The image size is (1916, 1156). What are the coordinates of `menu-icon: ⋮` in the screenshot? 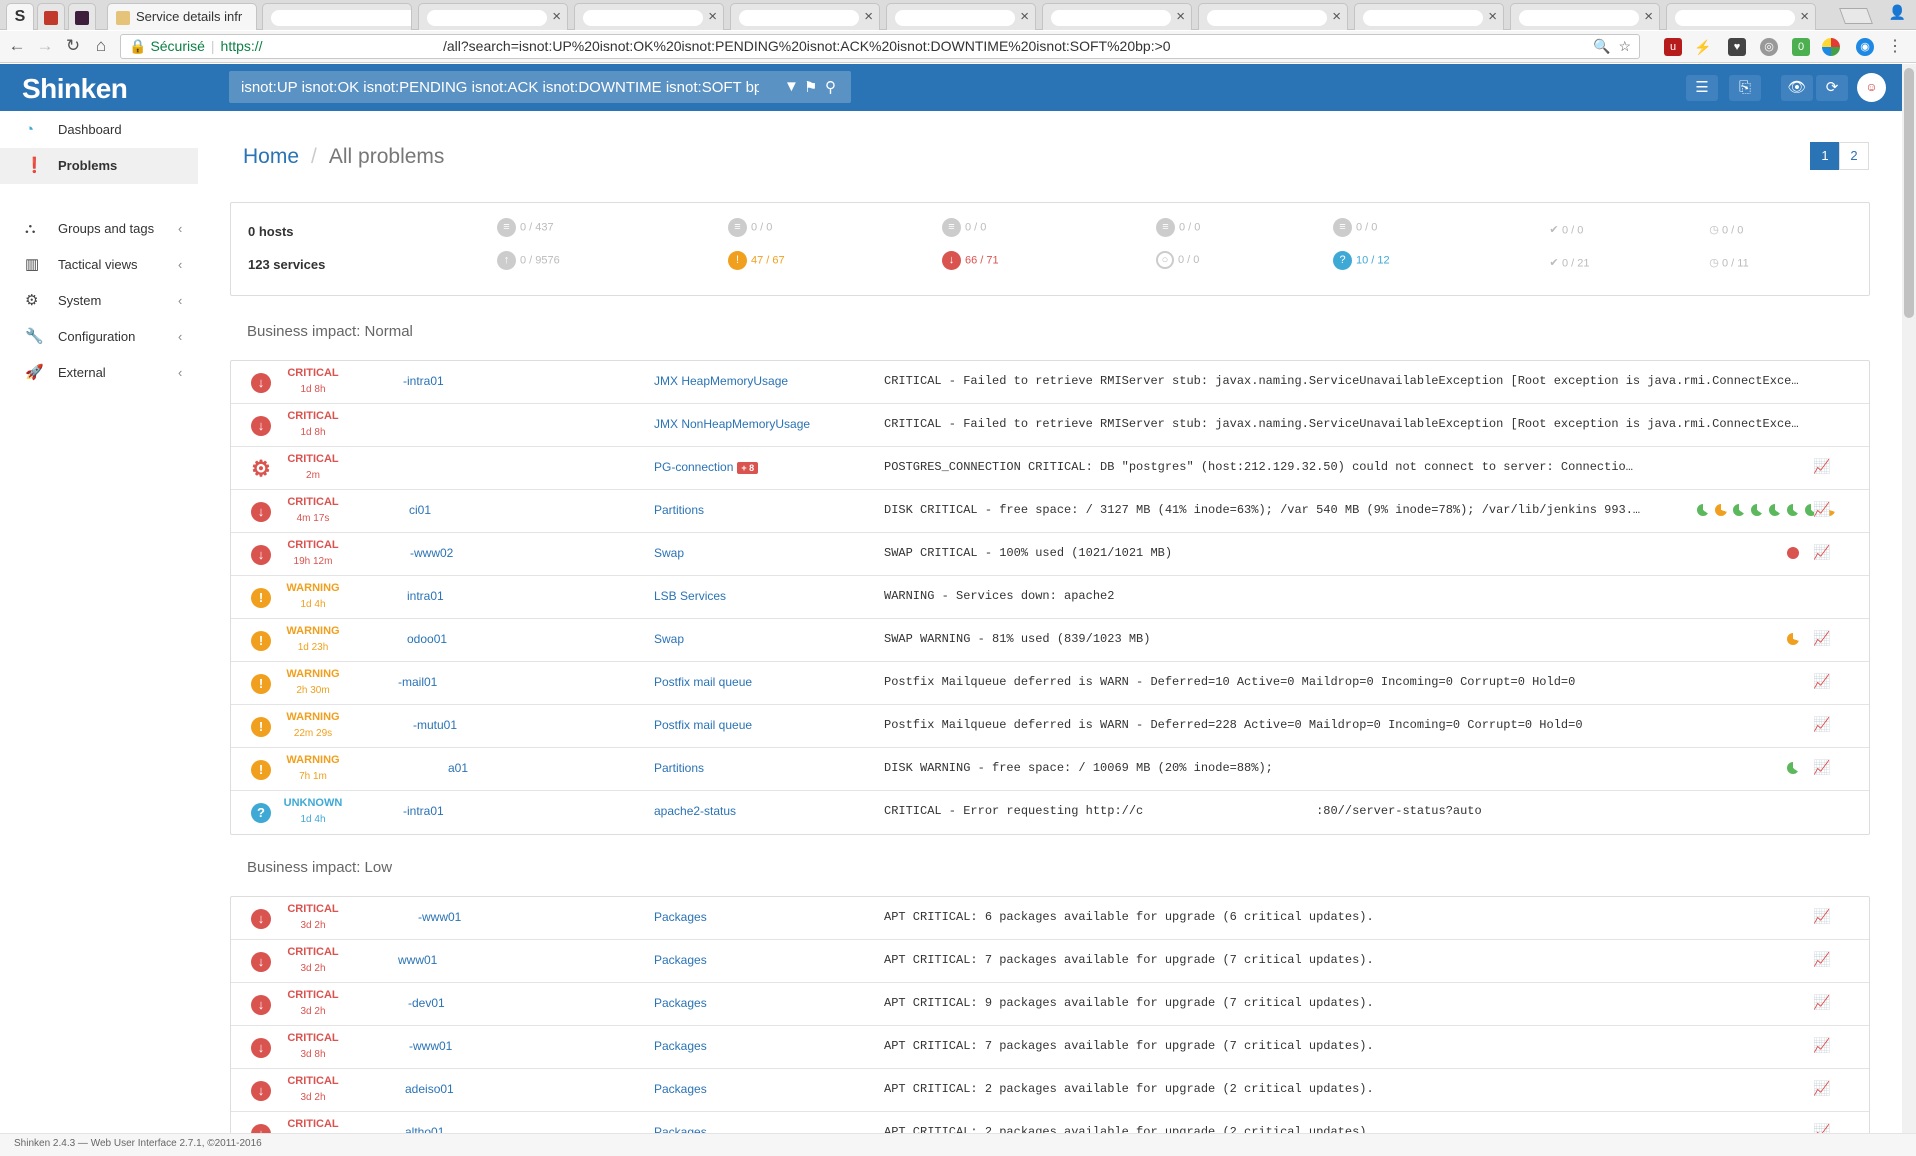 It's located at (1895, 47).